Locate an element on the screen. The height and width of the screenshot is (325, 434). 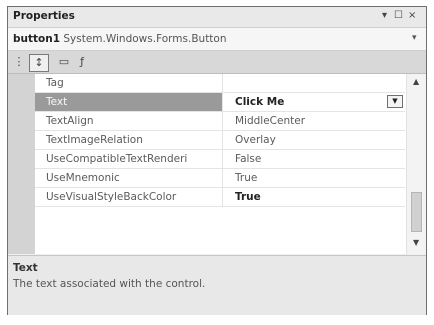
property-name: Text is located at coordinates (129, 102).